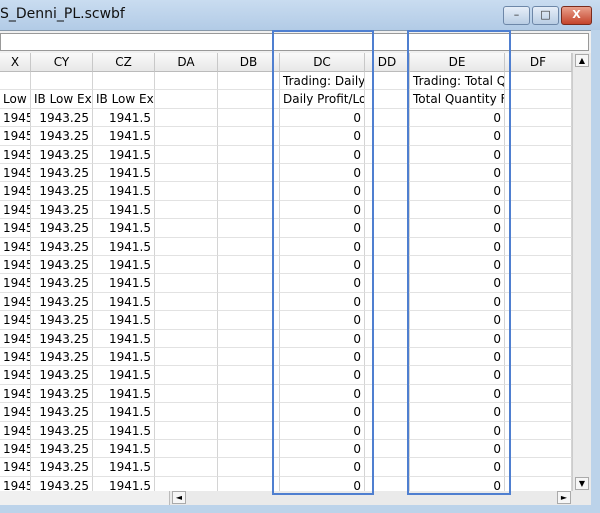 The image size is (600, 513). What do you see at coordinates (124, 62) in the screenshot?
I see `column-header-cz: CZ` at bounding box center [124, 62].